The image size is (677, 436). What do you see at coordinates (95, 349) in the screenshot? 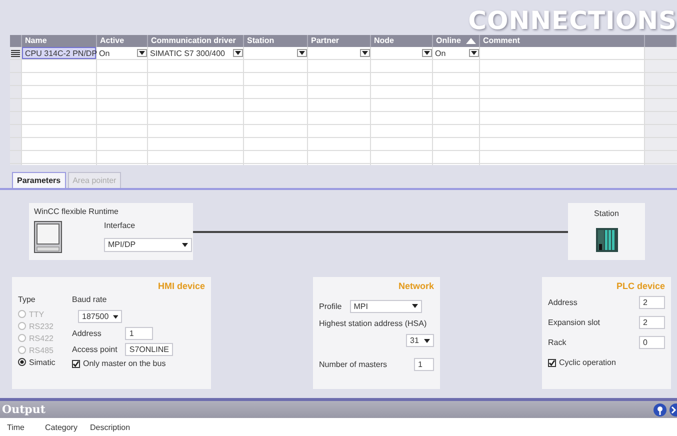
I see `access-point-label: Access point` at bounding box center [95, 349].